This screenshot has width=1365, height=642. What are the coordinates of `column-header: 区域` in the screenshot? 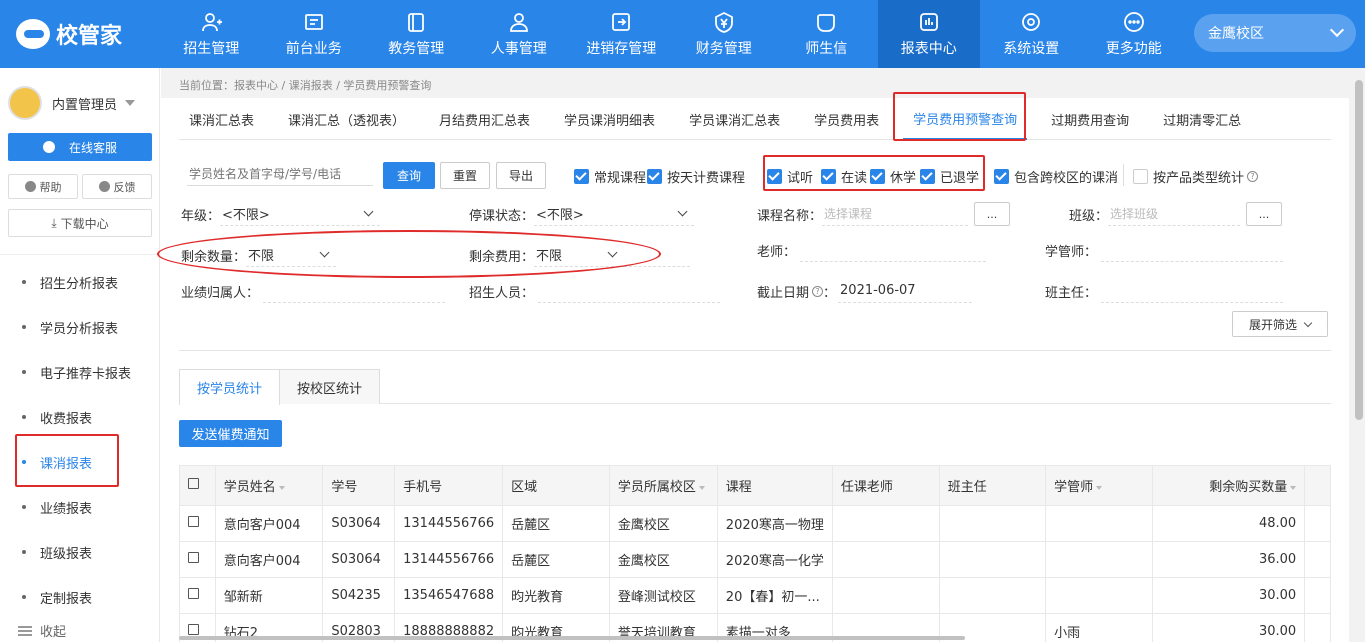 It's located at (556, 485).